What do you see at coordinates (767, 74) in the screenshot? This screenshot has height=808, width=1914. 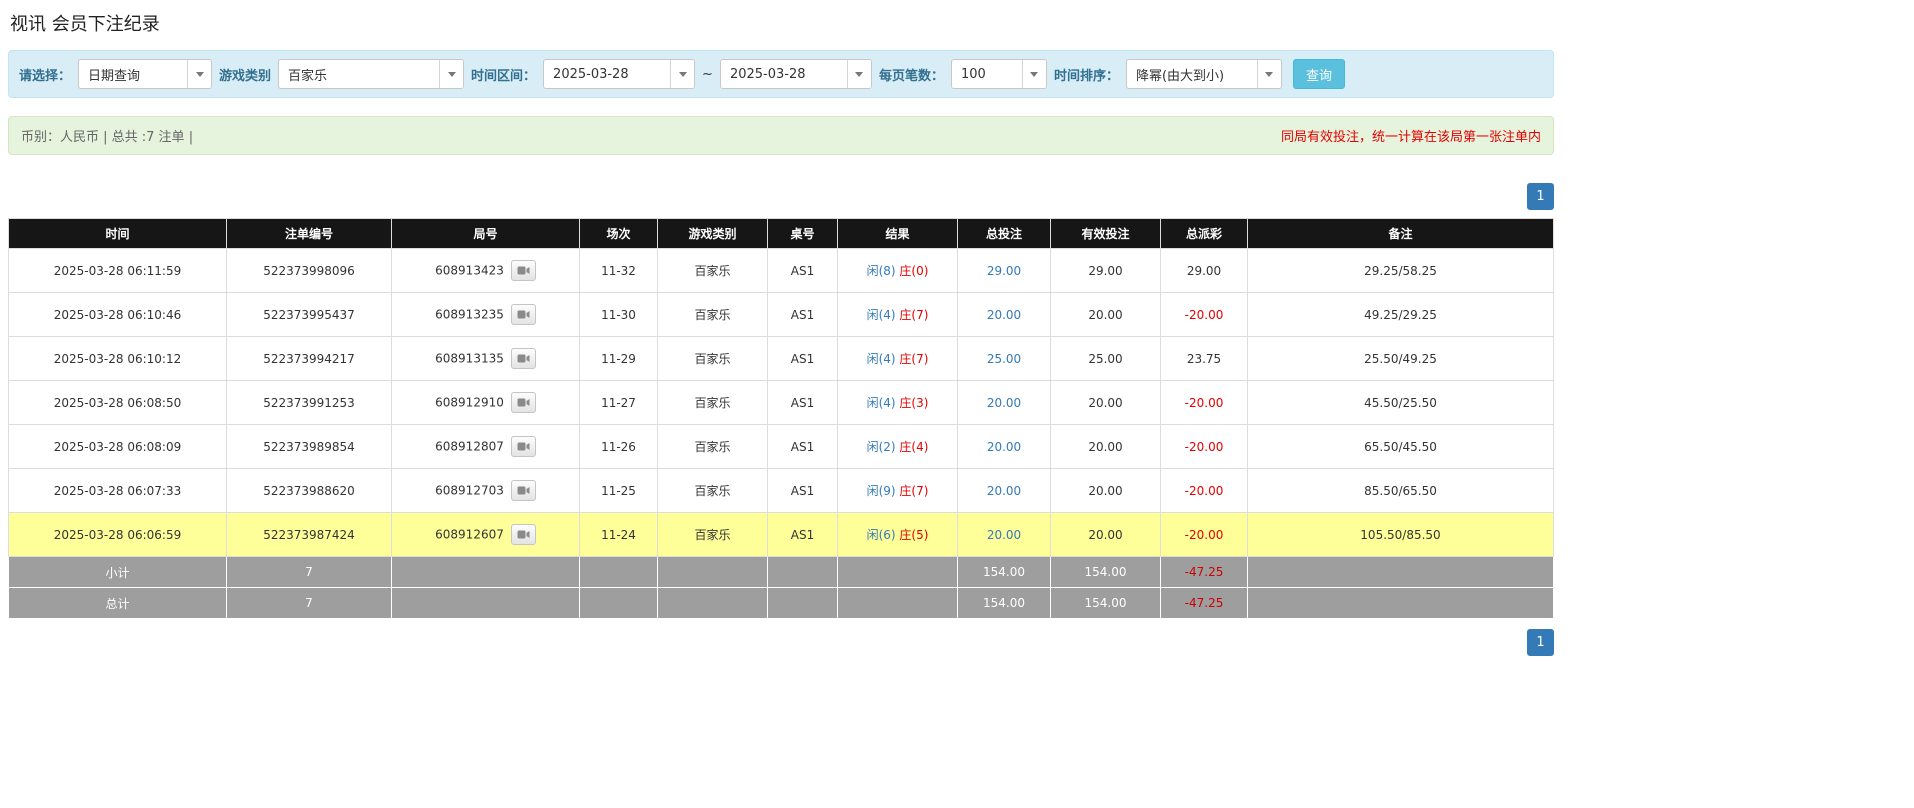 I see `date-to-value: 2025-03-28` at bounding box center [767, 74].